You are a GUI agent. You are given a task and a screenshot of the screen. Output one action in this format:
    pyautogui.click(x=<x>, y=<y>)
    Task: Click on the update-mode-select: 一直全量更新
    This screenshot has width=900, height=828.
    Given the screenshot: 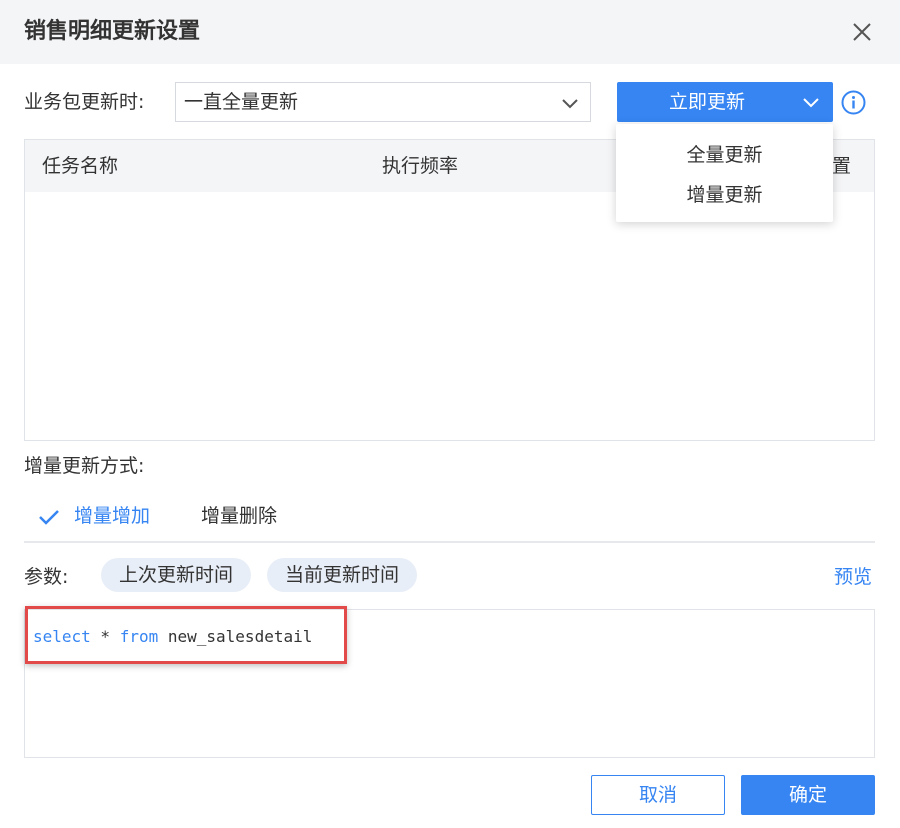 What is the action you would take?
    pyautogui.click(x=383, y=102)
    